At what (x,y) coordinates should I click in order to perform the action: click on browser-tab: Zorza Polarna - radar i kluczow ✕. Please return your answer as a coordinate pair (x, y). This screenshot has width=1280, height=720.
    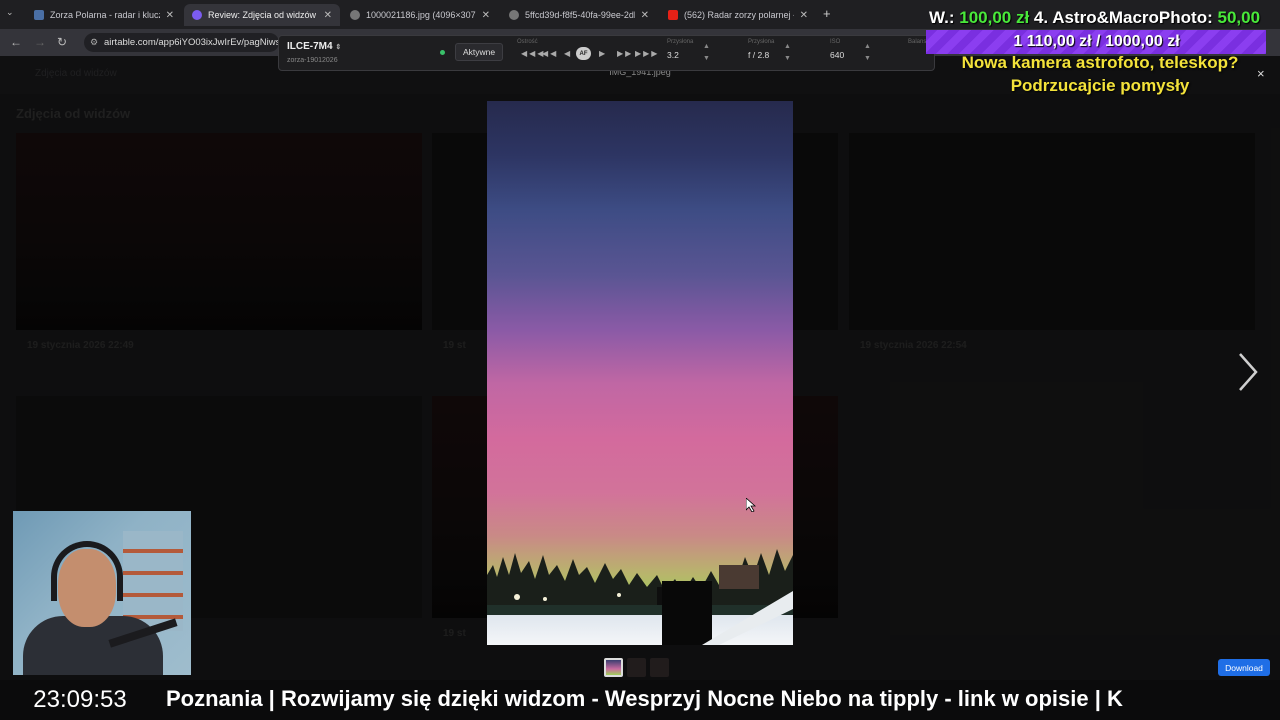
    Looking at the image, I should click on (104, 15).